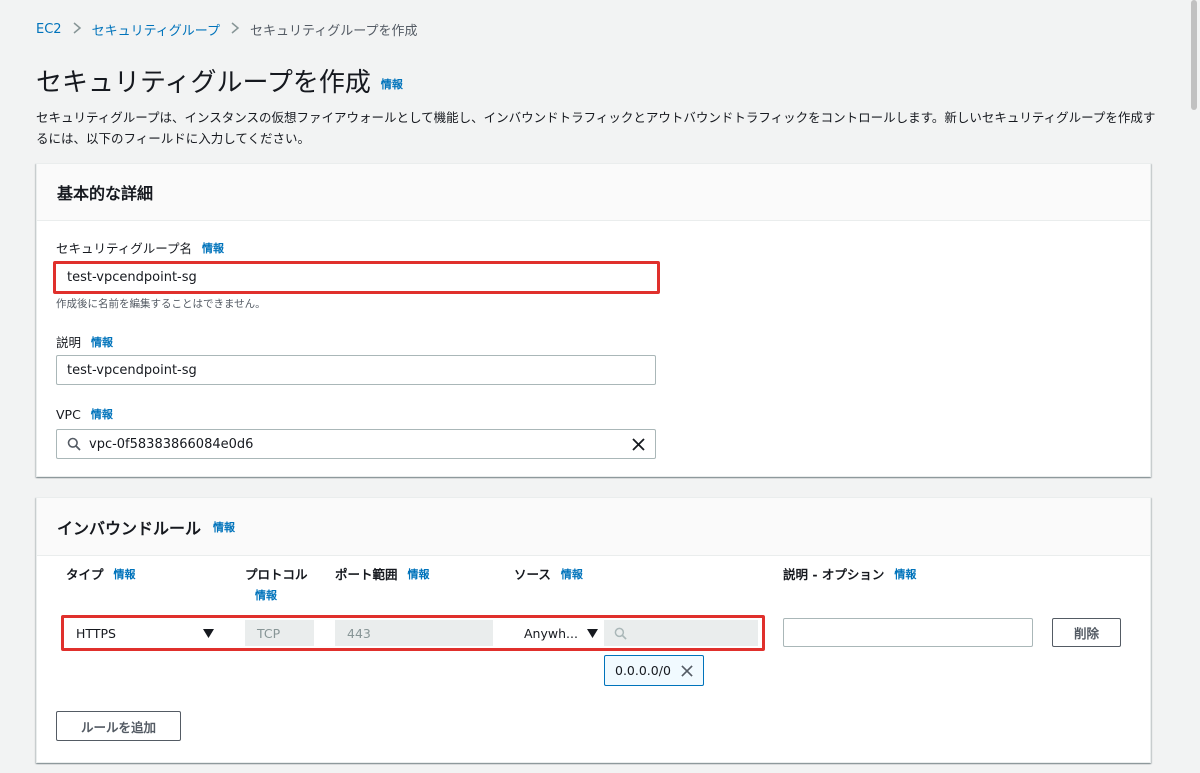 Image resolution: width=1200 pixels, height=773 pixels. What do you see at coordinates (203, 83) in the screenshot?
I see `page-title-text: セキュリティグループを作成` at bounding box center [203, 83].